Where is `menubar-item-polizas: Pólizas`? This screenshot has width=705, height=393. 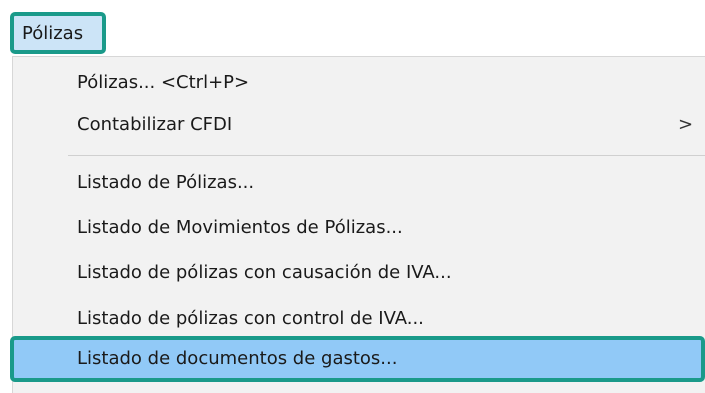
menubar-item-polizas: Pólizas is located at coordinates (58, 33).